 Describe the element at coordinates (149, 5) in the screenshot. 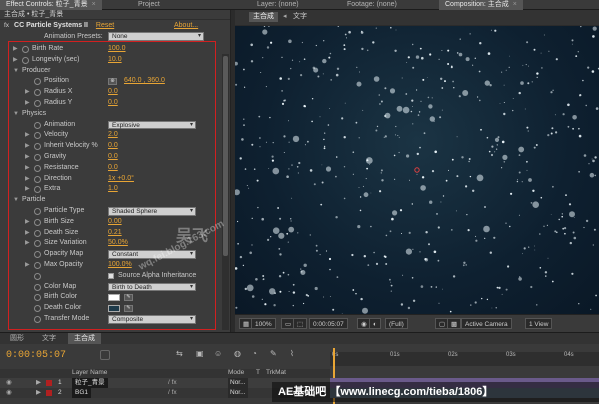

I see `tab-project: Project` at that location.